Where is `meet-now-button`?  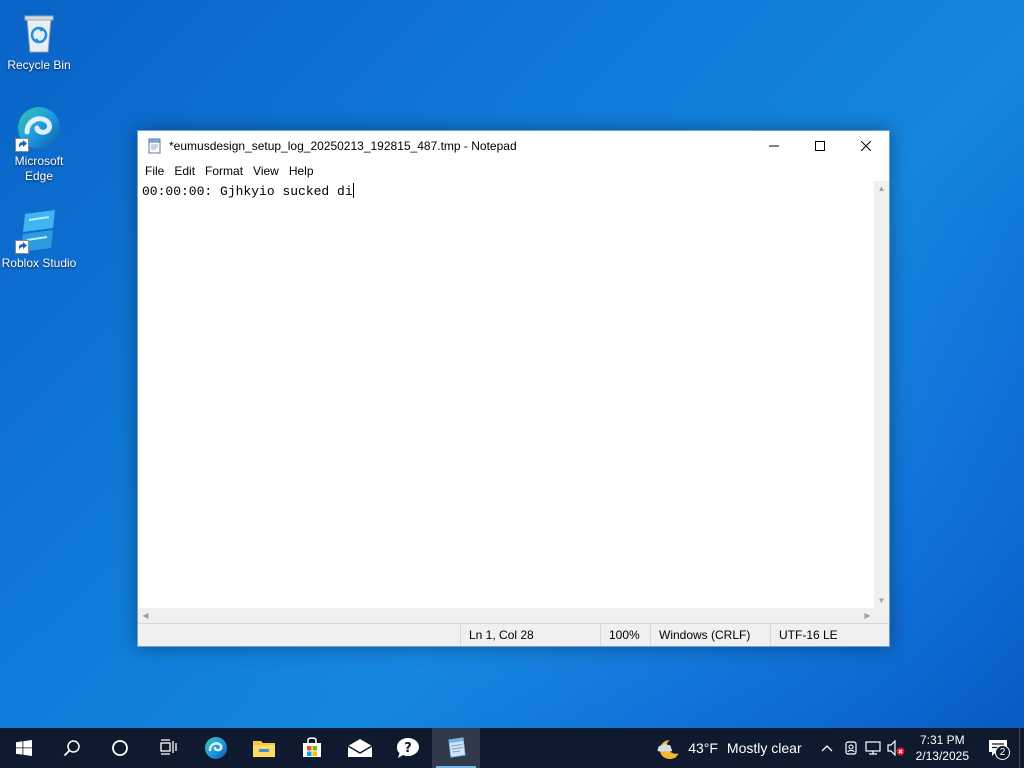
meet-now-button is located at coordinates (851, 748).